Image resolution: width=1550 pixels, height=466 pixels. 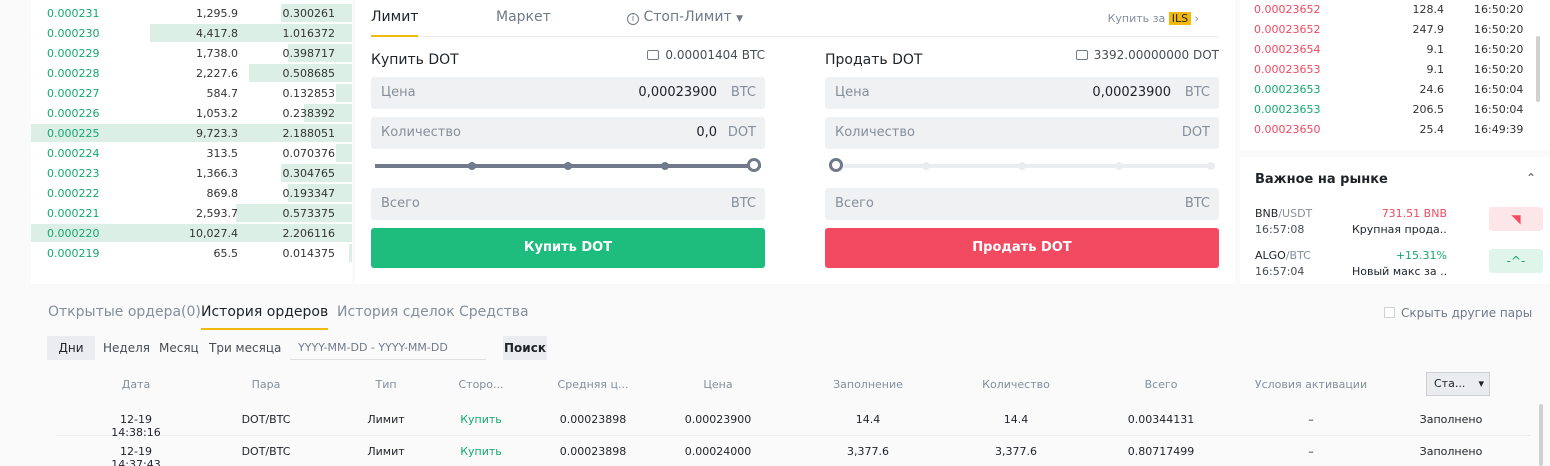 I want to click on buy-button: Купить DOT, so click(x=568, y=248).